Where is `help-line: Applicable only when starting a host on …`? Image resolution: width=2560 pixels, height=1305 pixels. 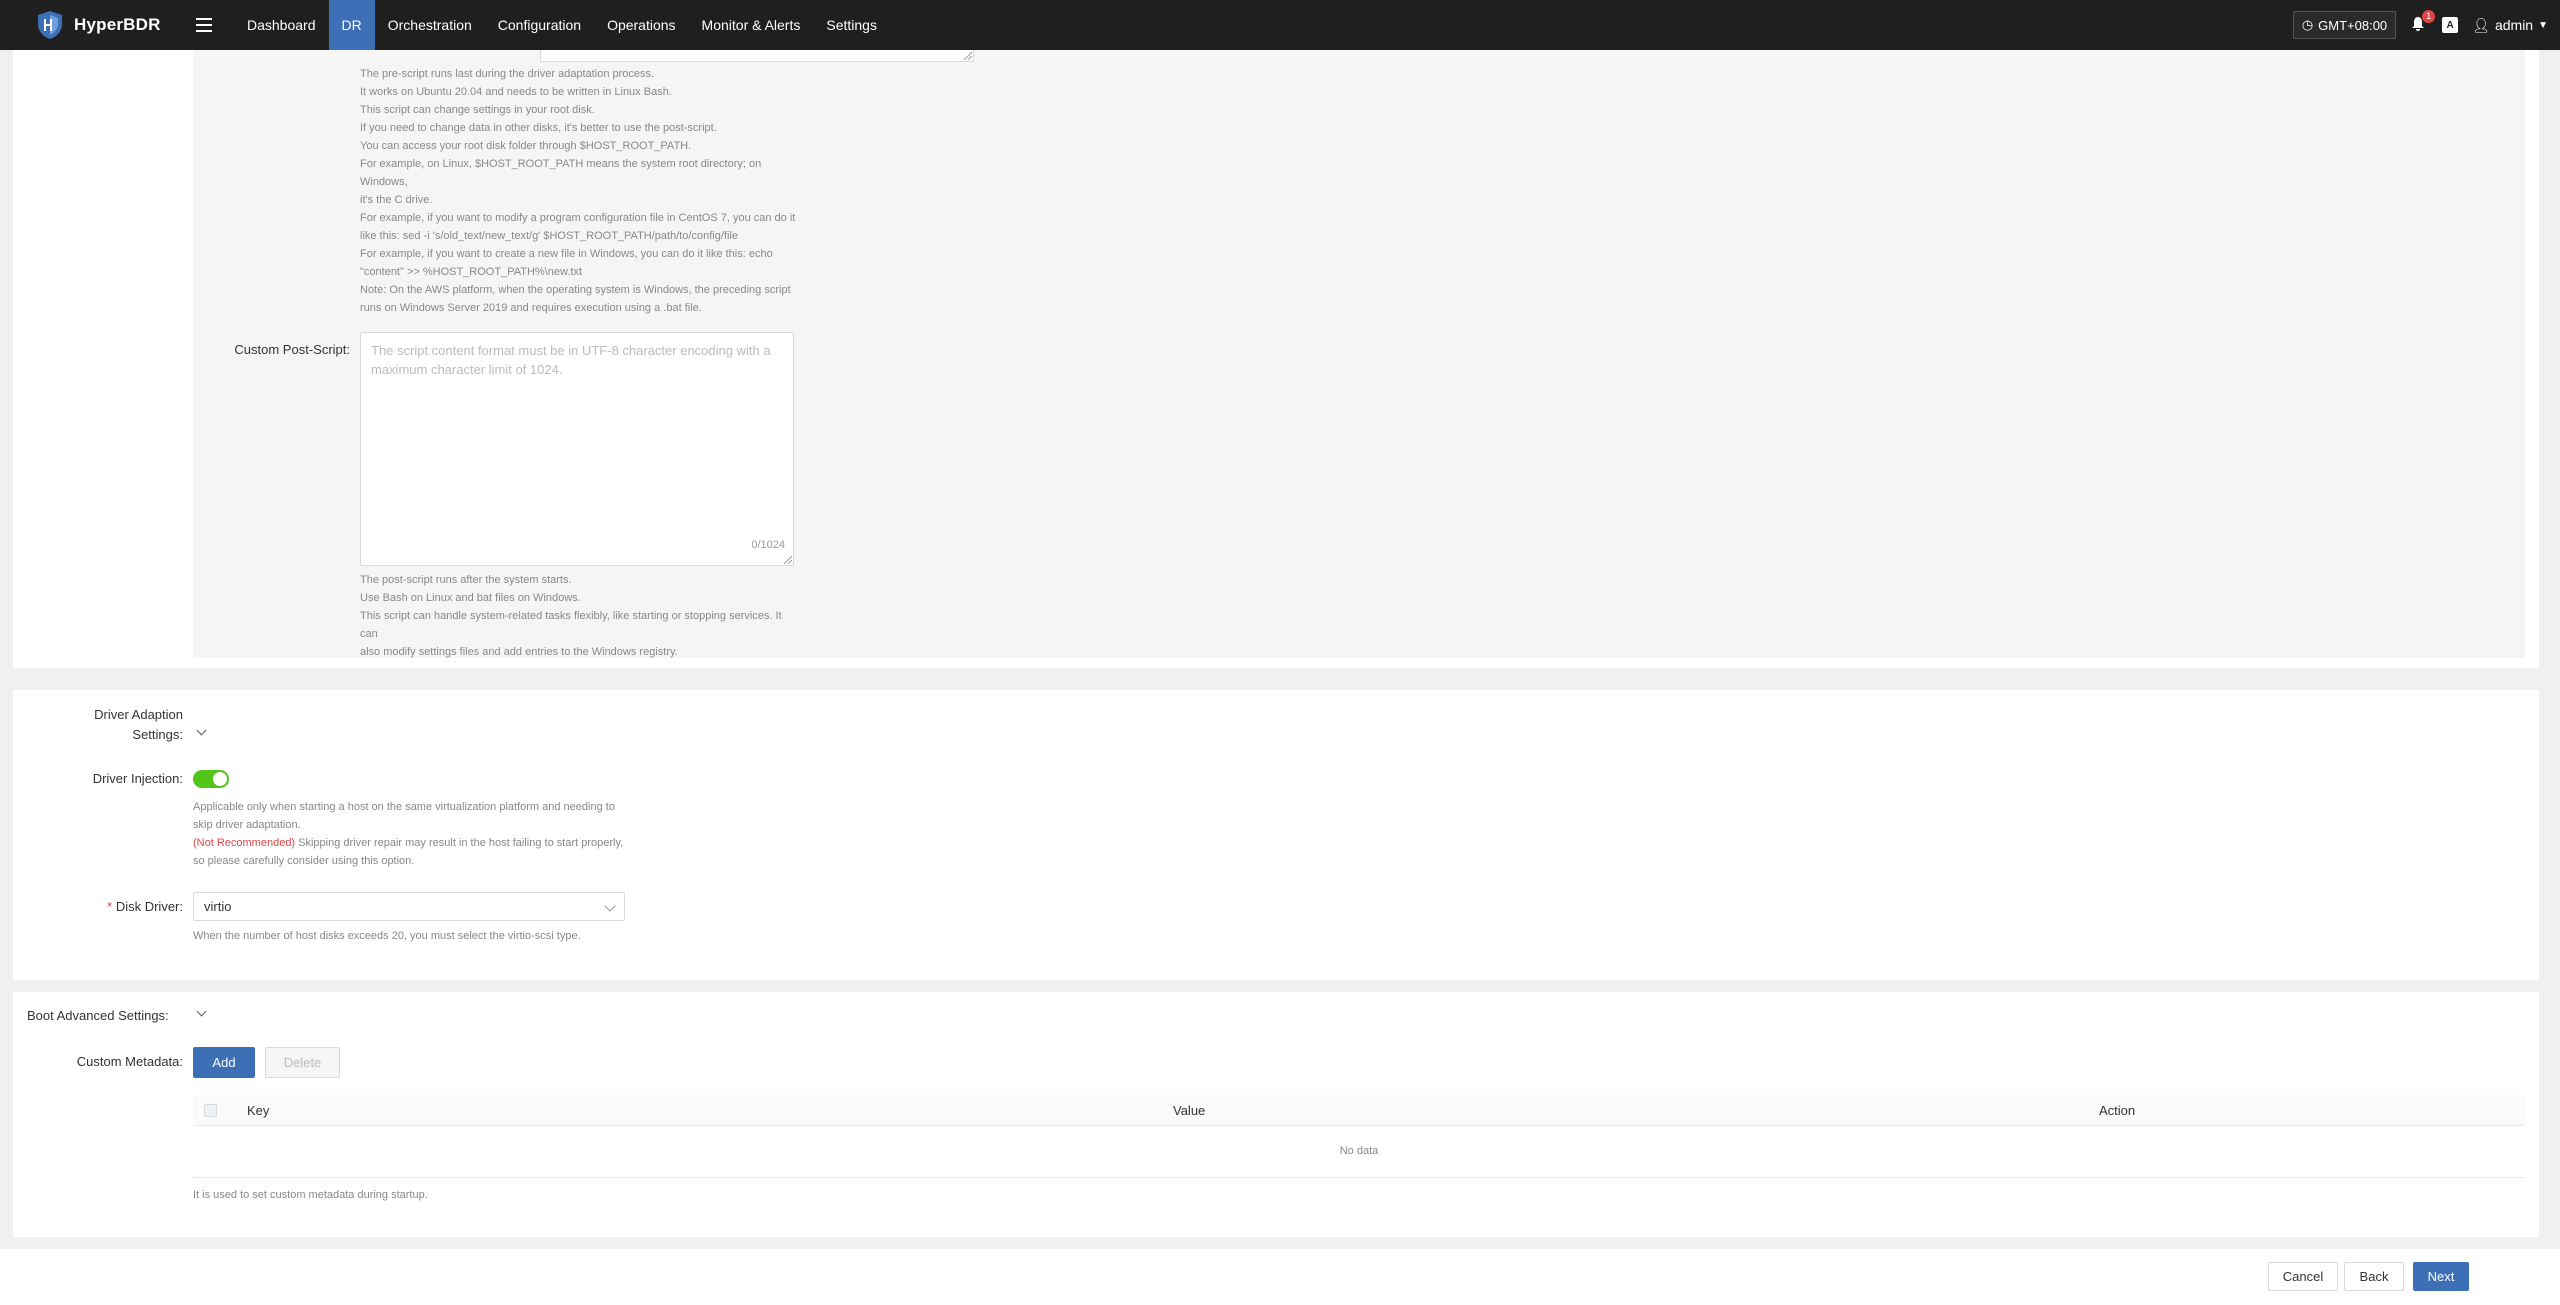 help-line: Applicable only when starting a host on … is located at coordinates (404, 807).